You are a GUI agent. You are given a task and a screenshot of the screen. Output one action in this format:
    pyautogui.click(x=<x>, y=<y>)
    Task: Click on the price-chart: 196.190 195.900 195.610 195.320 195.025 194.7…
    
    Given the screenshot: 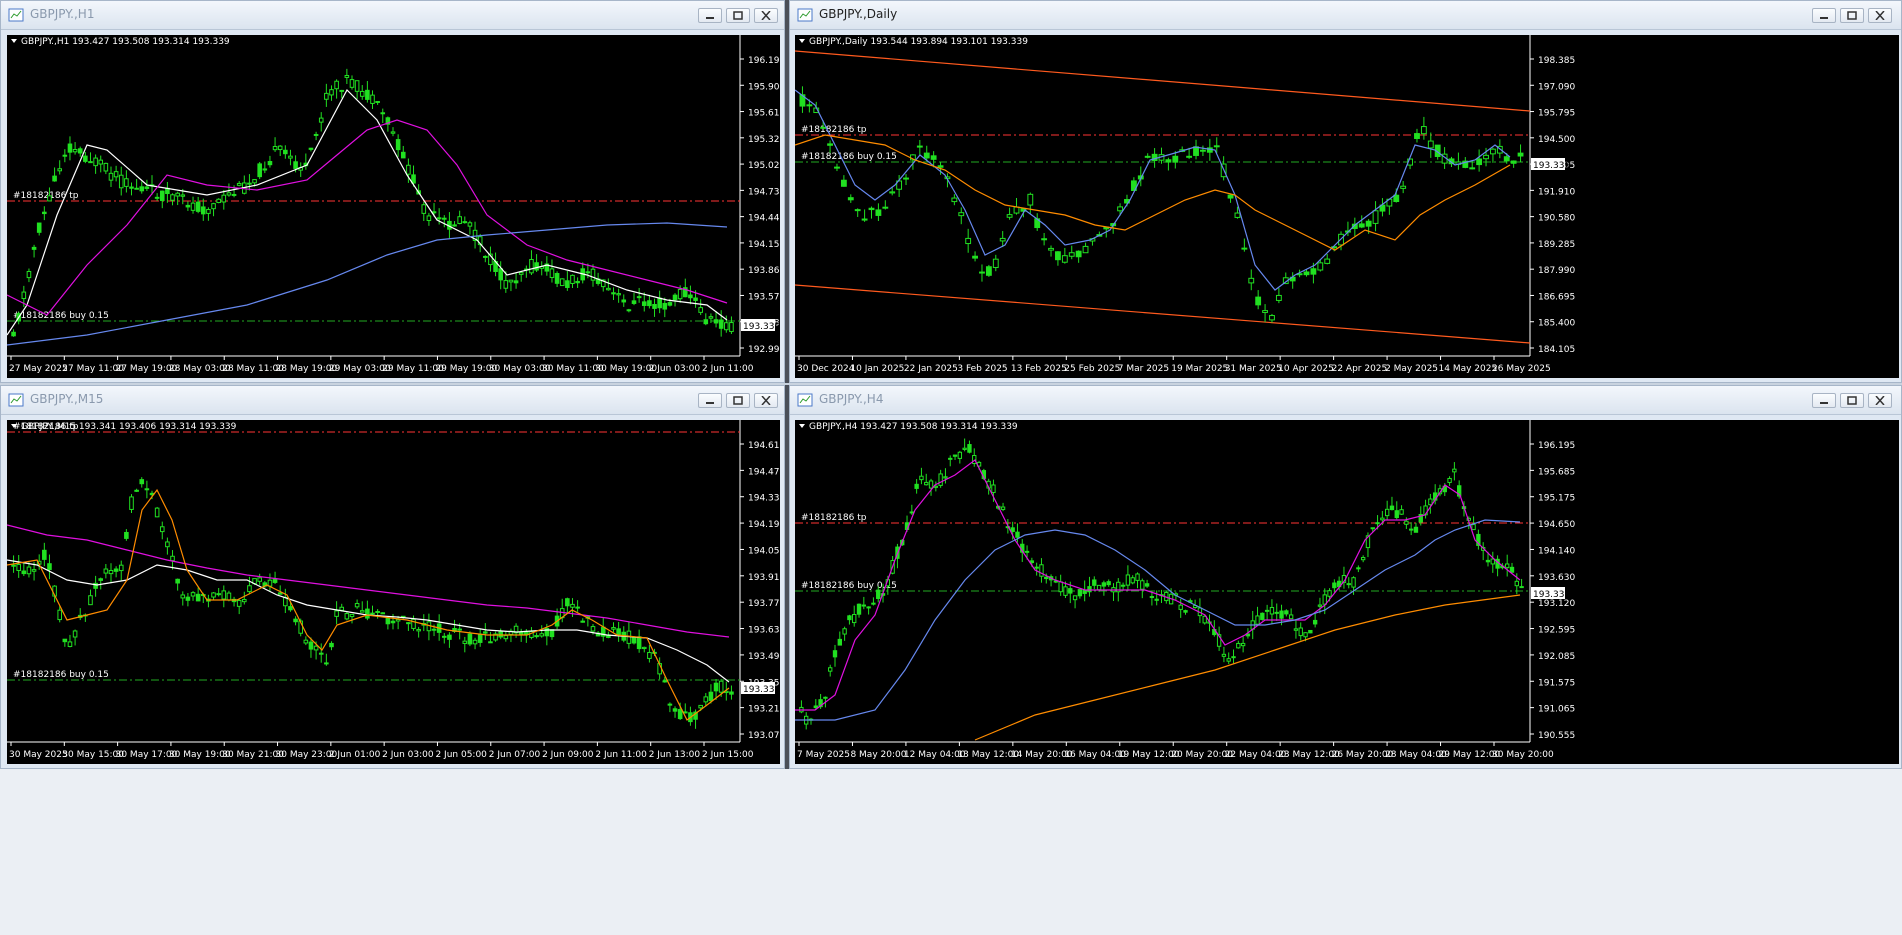 What is the action you would take?
    pyautogui.click(x=393, y=206)
    